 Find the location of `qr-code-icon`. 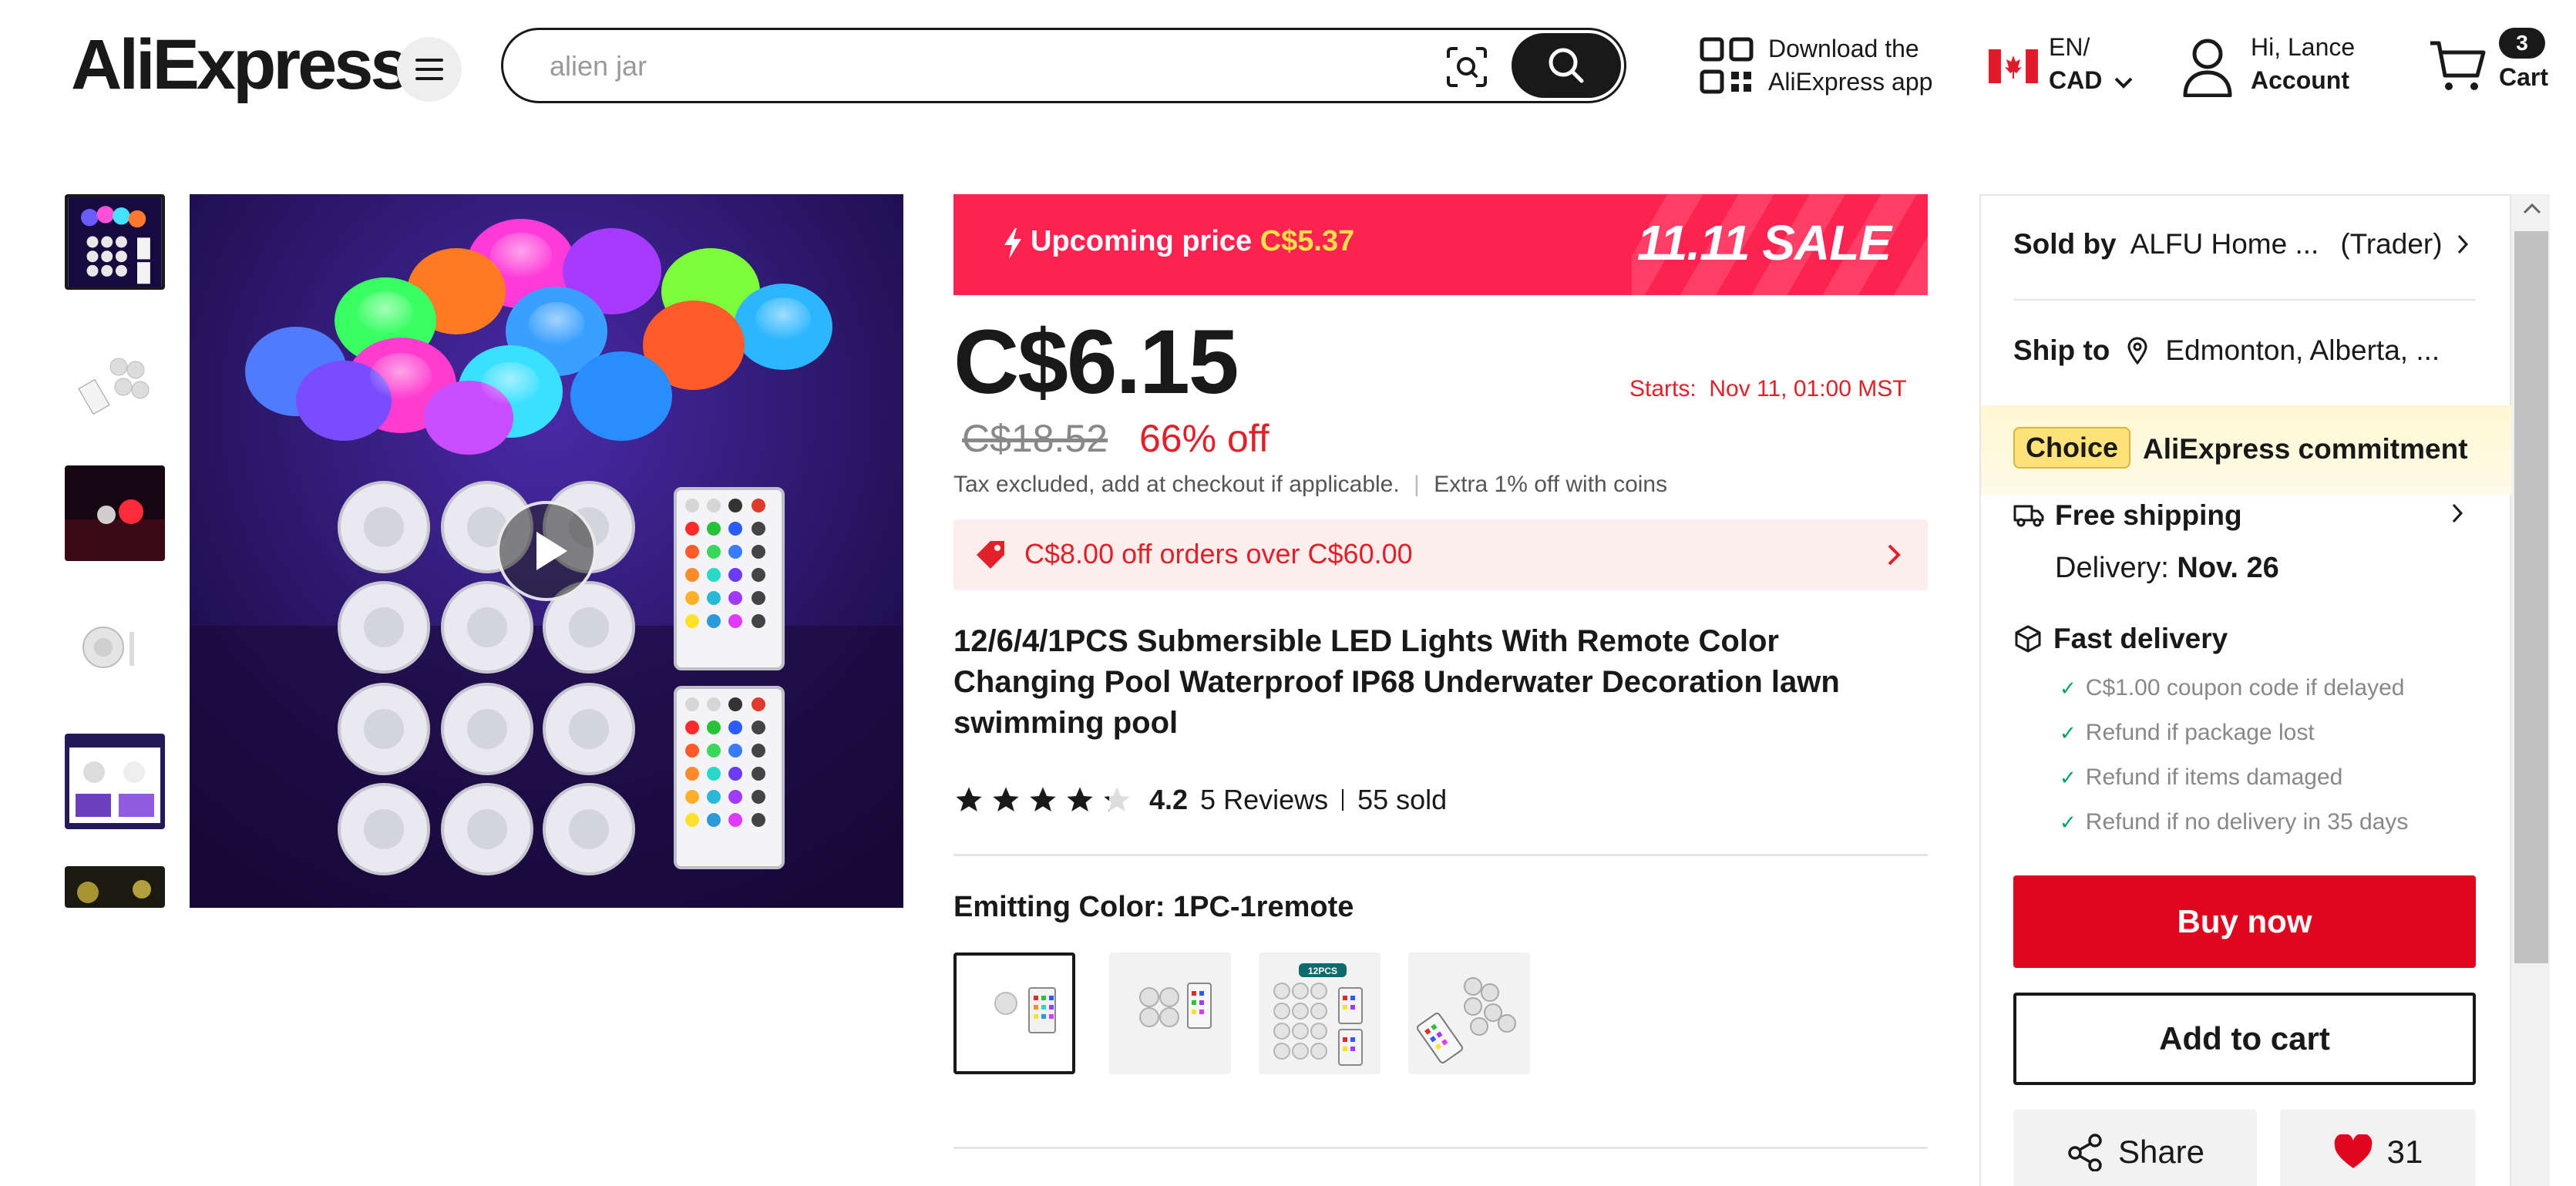

qr-code-icon is located at coordinates (1727, 65).